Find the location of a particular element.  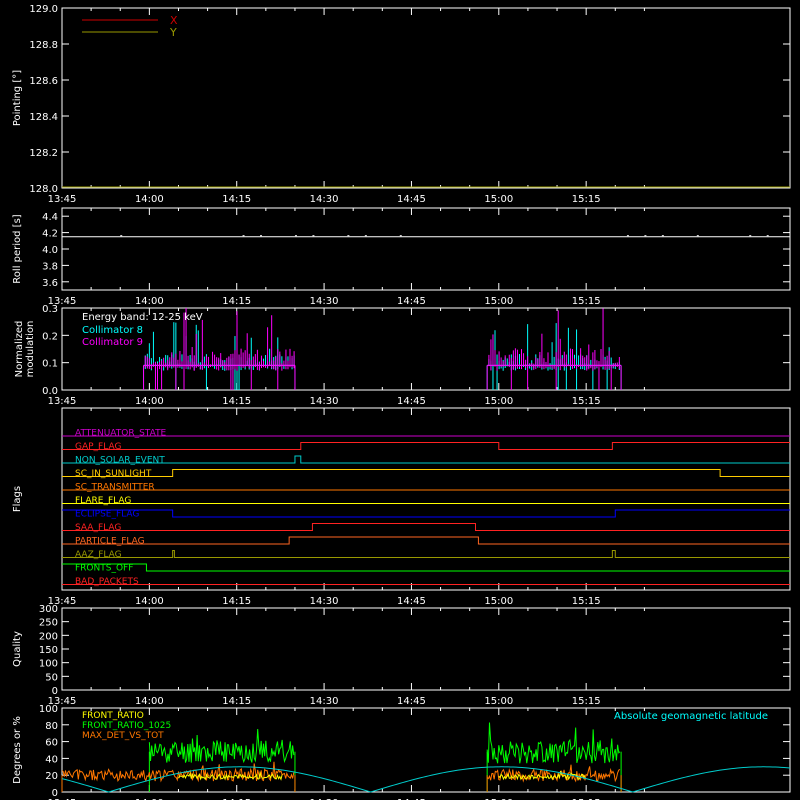

legend-label: Collimator 8 is located at coordinates (112, 330).